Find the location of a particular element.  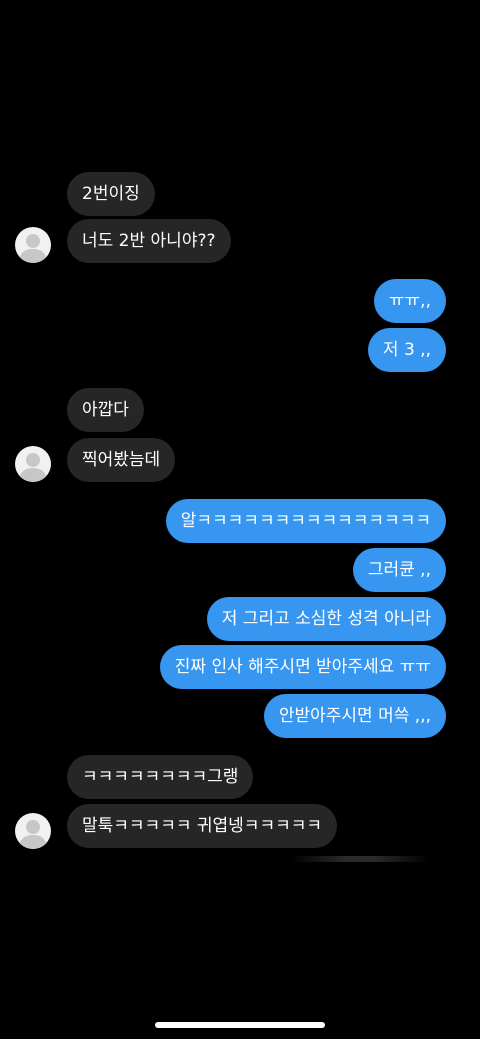

message-text: ㅋㅋㅋㅋㅋㅋㅋㅋ그랭 is located at coordinates (160, 777).